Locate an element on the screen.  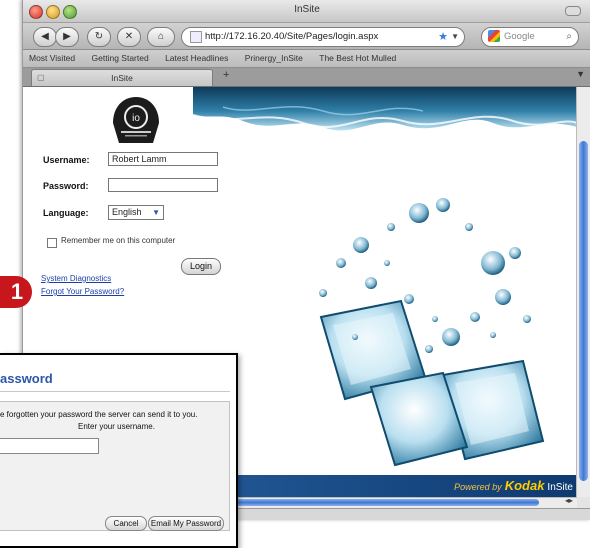
home-button: ⌂ is located at coordinates (161, 37).